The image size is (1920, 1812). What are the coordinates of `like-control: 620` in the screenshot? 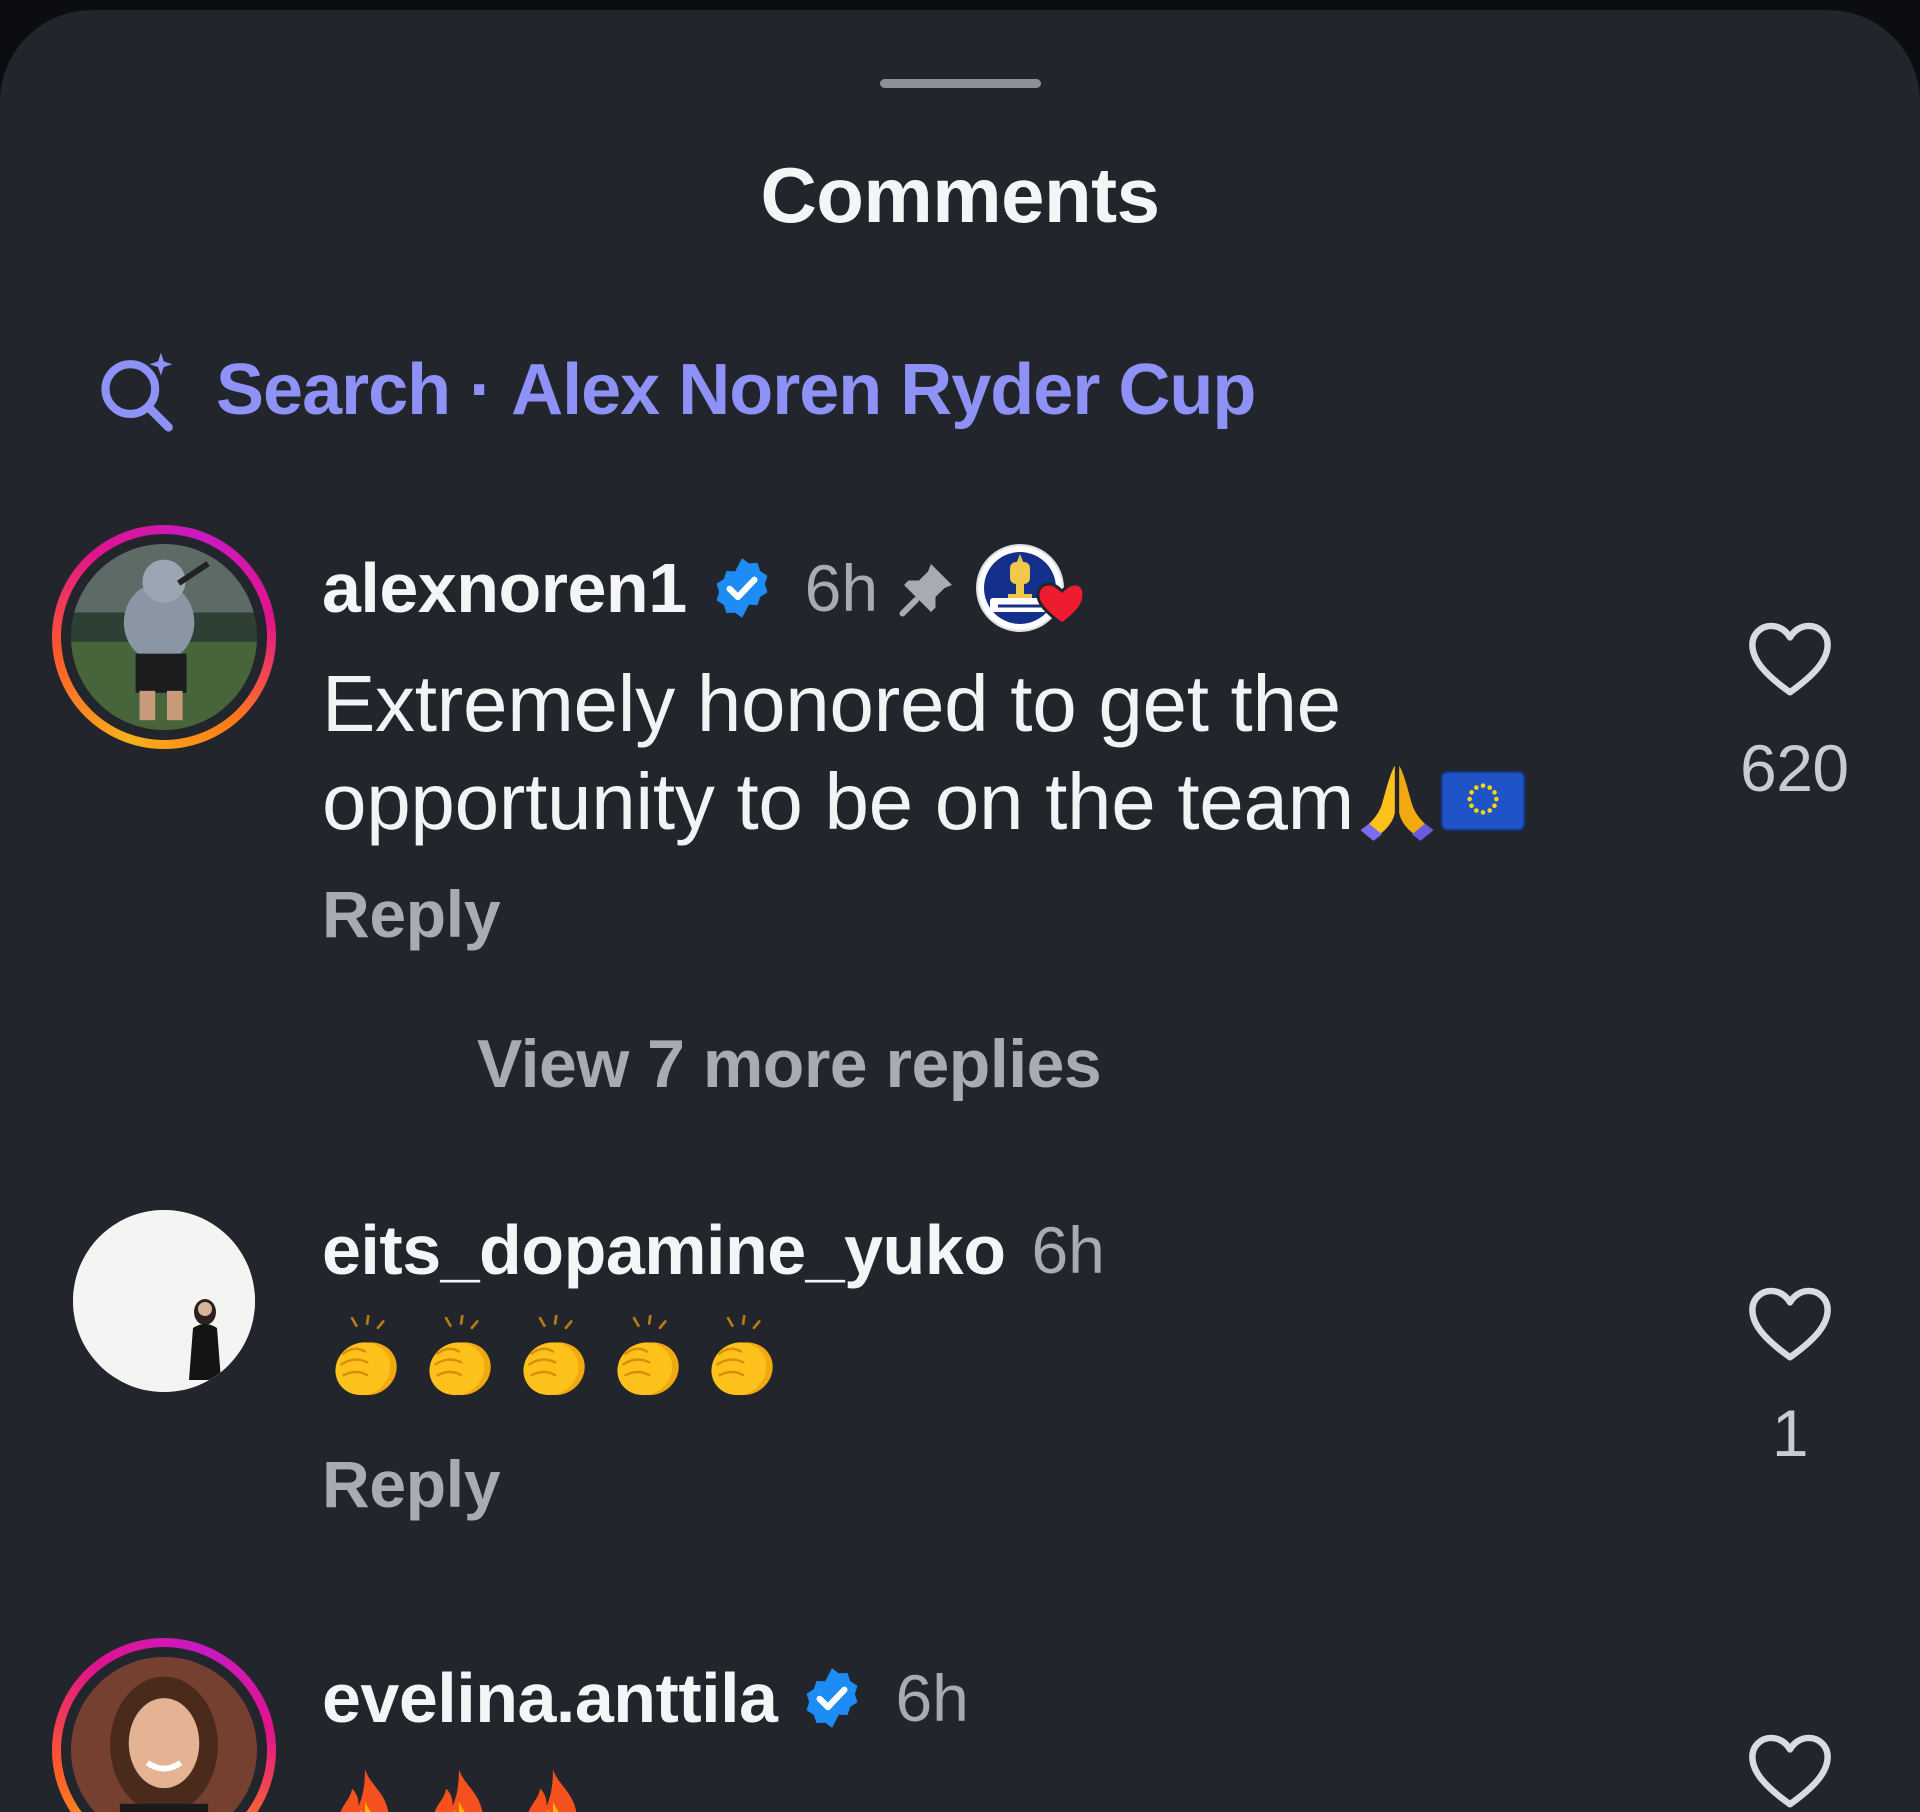 It's located at (1794, 713).